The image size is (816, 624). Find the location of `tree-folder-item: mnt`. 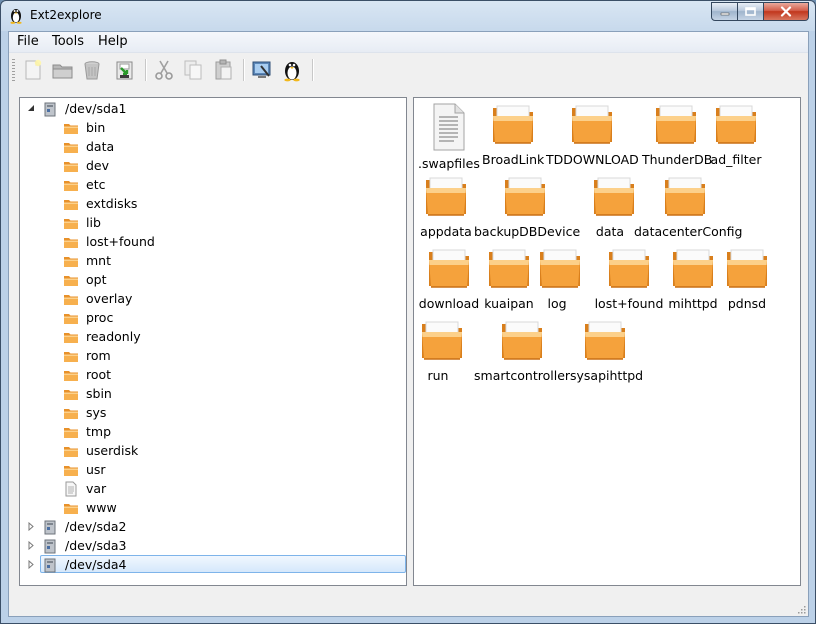

tree-folder-item: mnt is located at coordinates (210, 260).